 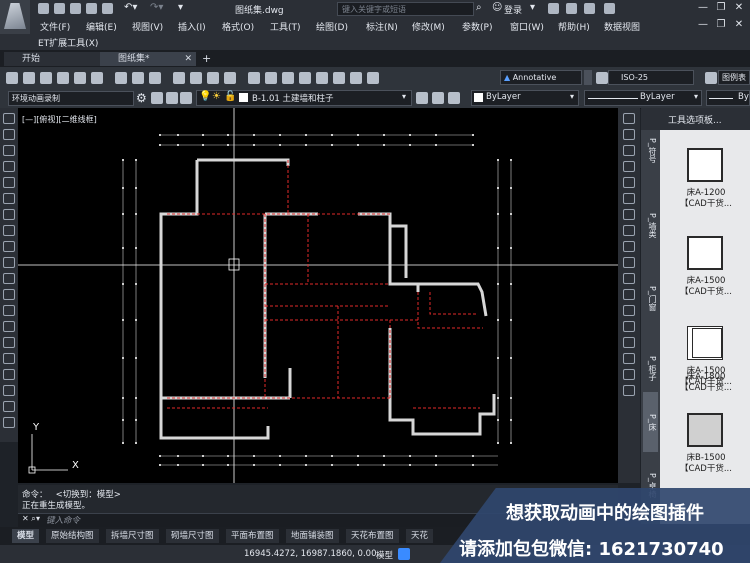 I want to click on more-icon: ▾, so click(x=180, y=7).